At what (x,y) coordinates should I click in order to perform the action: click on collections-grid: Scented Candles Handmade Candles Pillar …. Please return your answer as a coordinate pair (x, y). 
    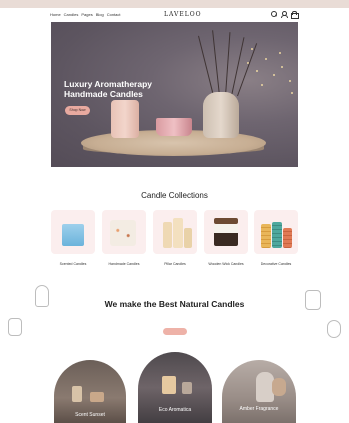
    Looking at the image, I should click on (174, 242).